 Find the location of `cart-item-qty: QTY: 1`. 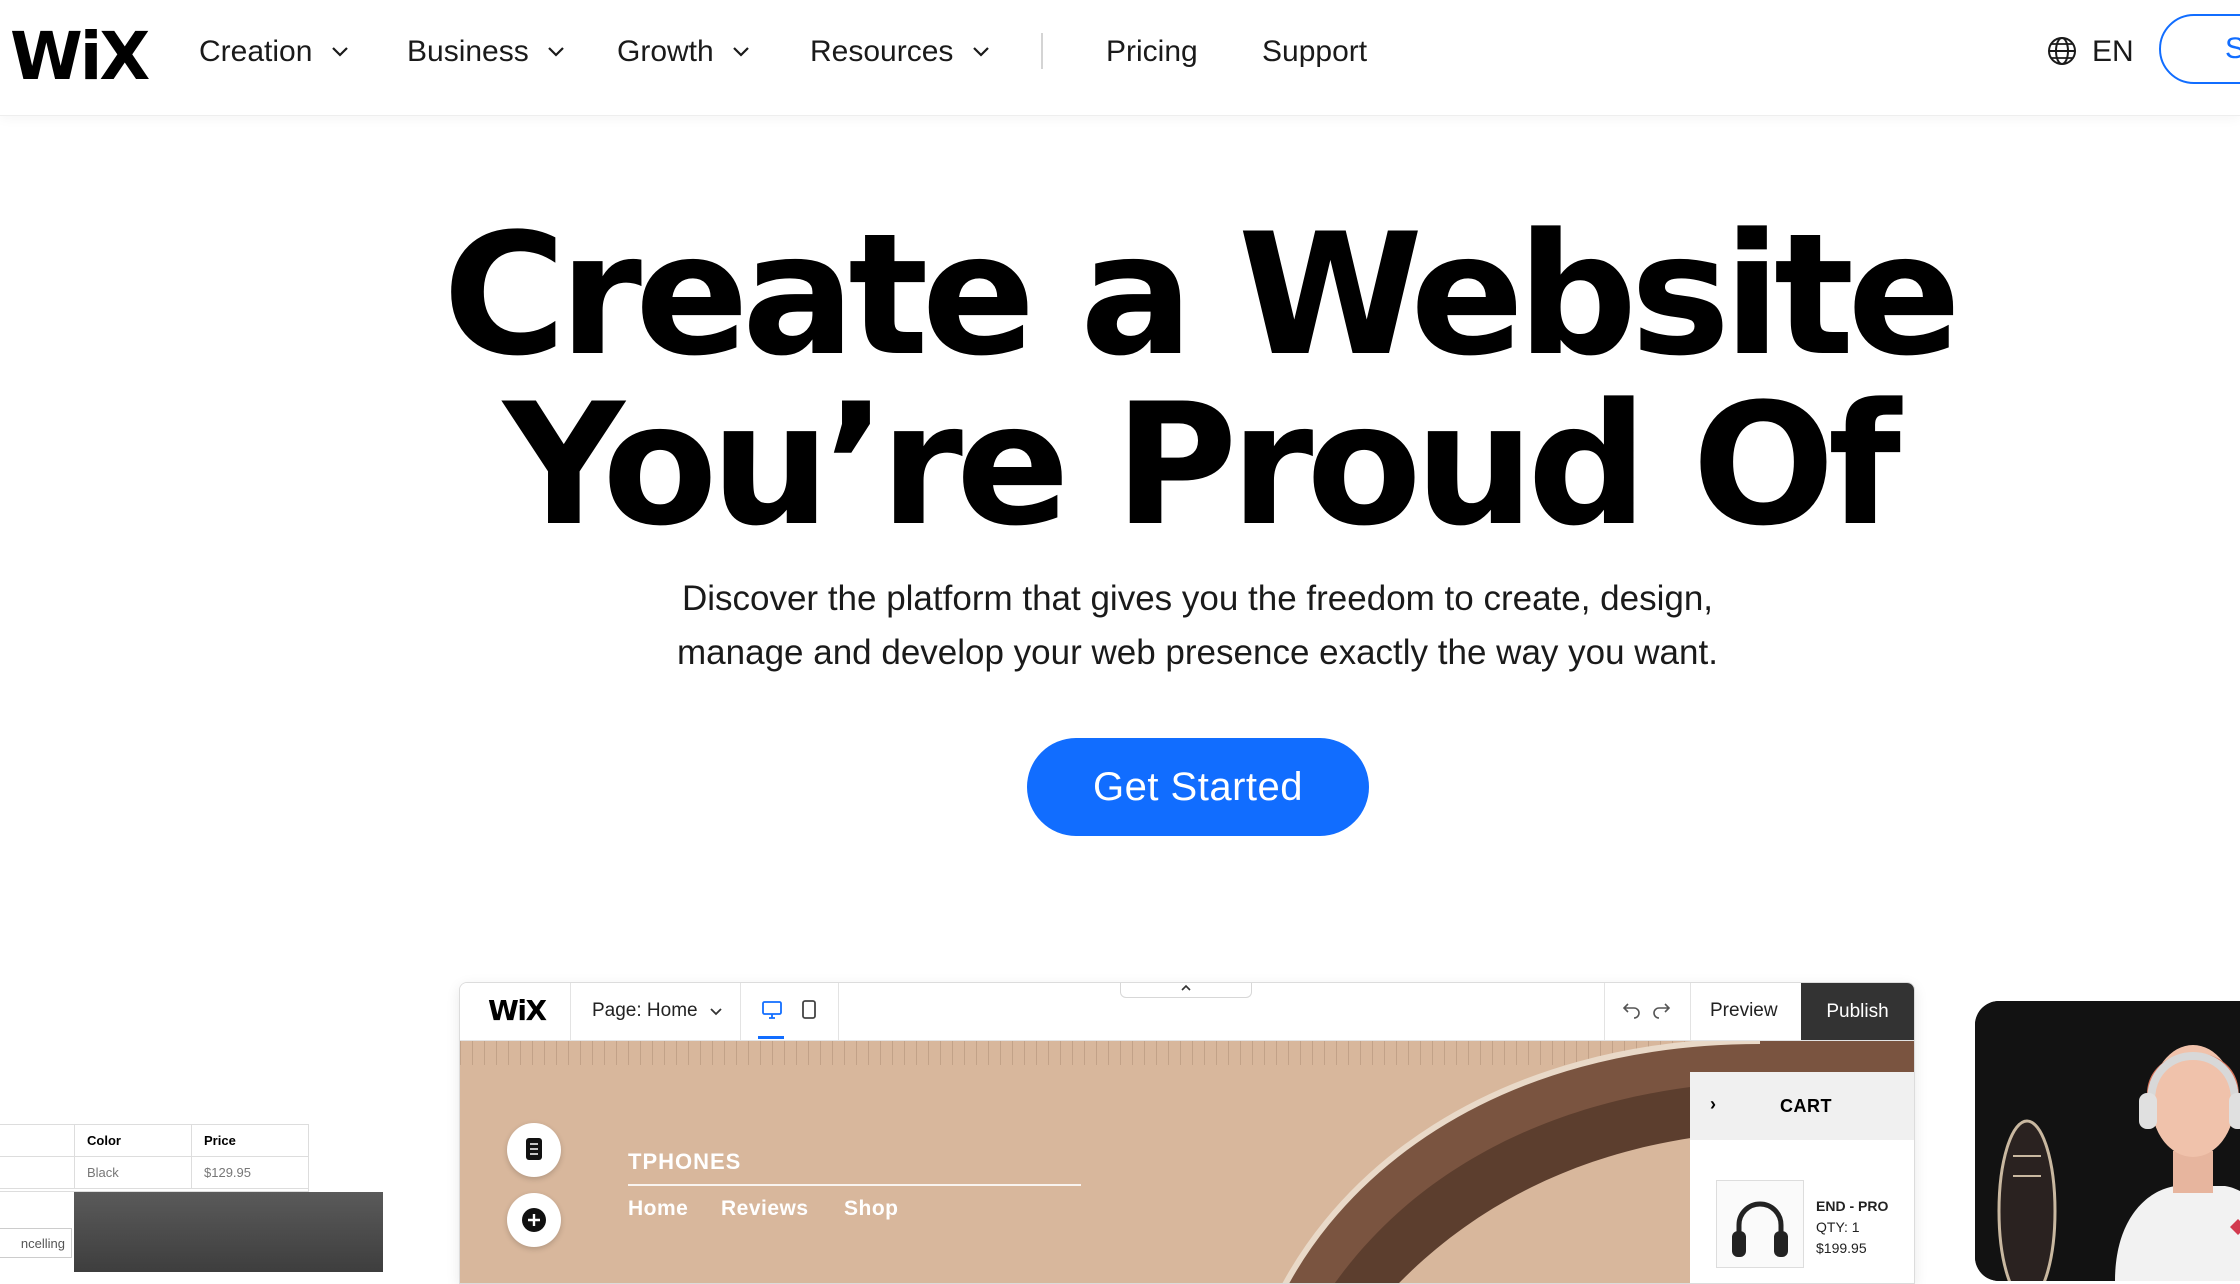

cart-item-qty: QTY: 1 is located at coordinates (1838, 1227).